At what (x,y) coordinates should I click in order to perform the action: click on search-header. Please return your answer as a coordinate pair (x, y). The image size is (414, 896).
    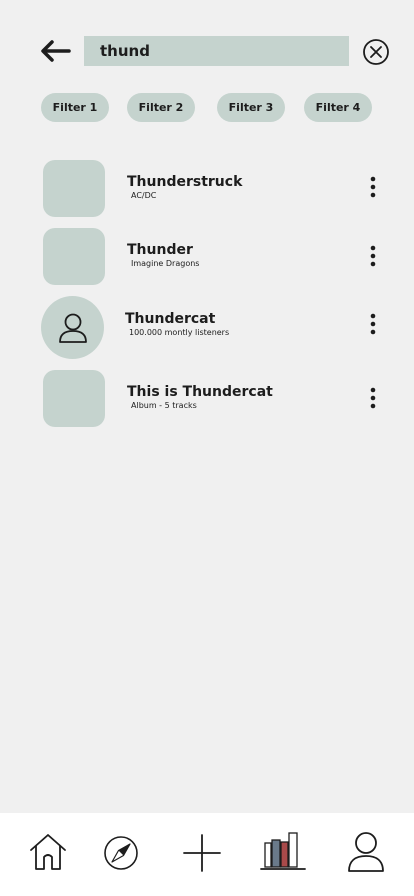
    Looking at the image, I should click on (207, 45).